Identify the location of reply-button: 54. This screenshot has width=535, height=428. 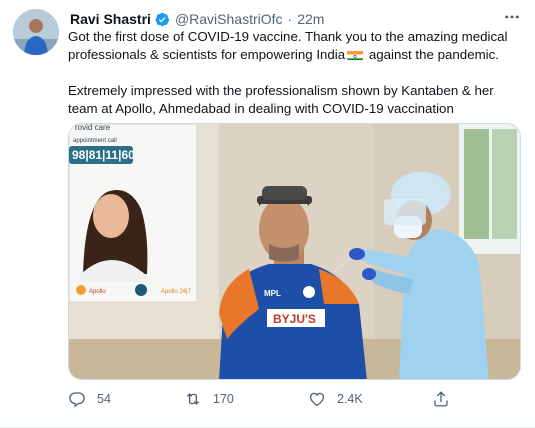
(89, 399).